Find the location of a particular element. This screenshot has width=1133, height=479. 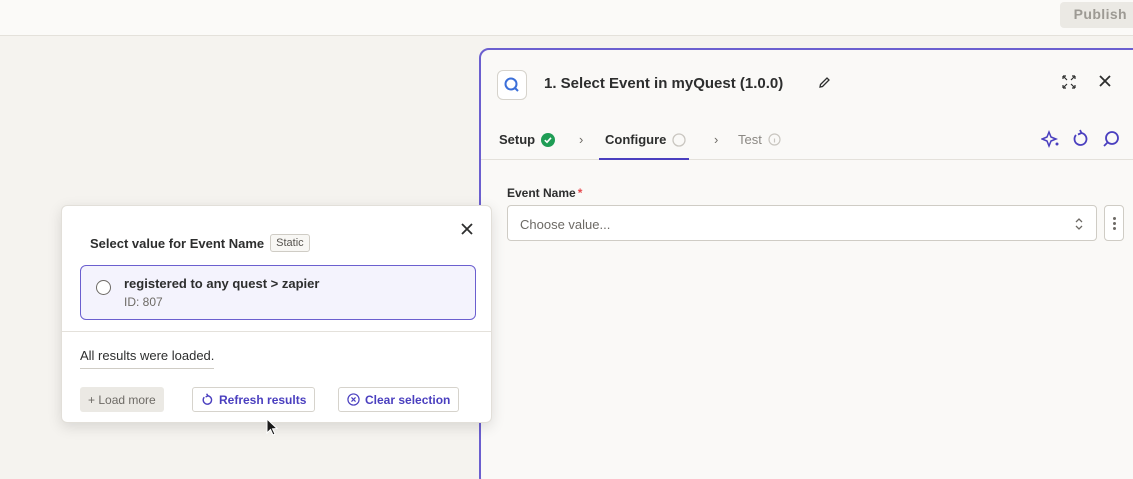

static-badge: Static is located at coordinates (290, 243).